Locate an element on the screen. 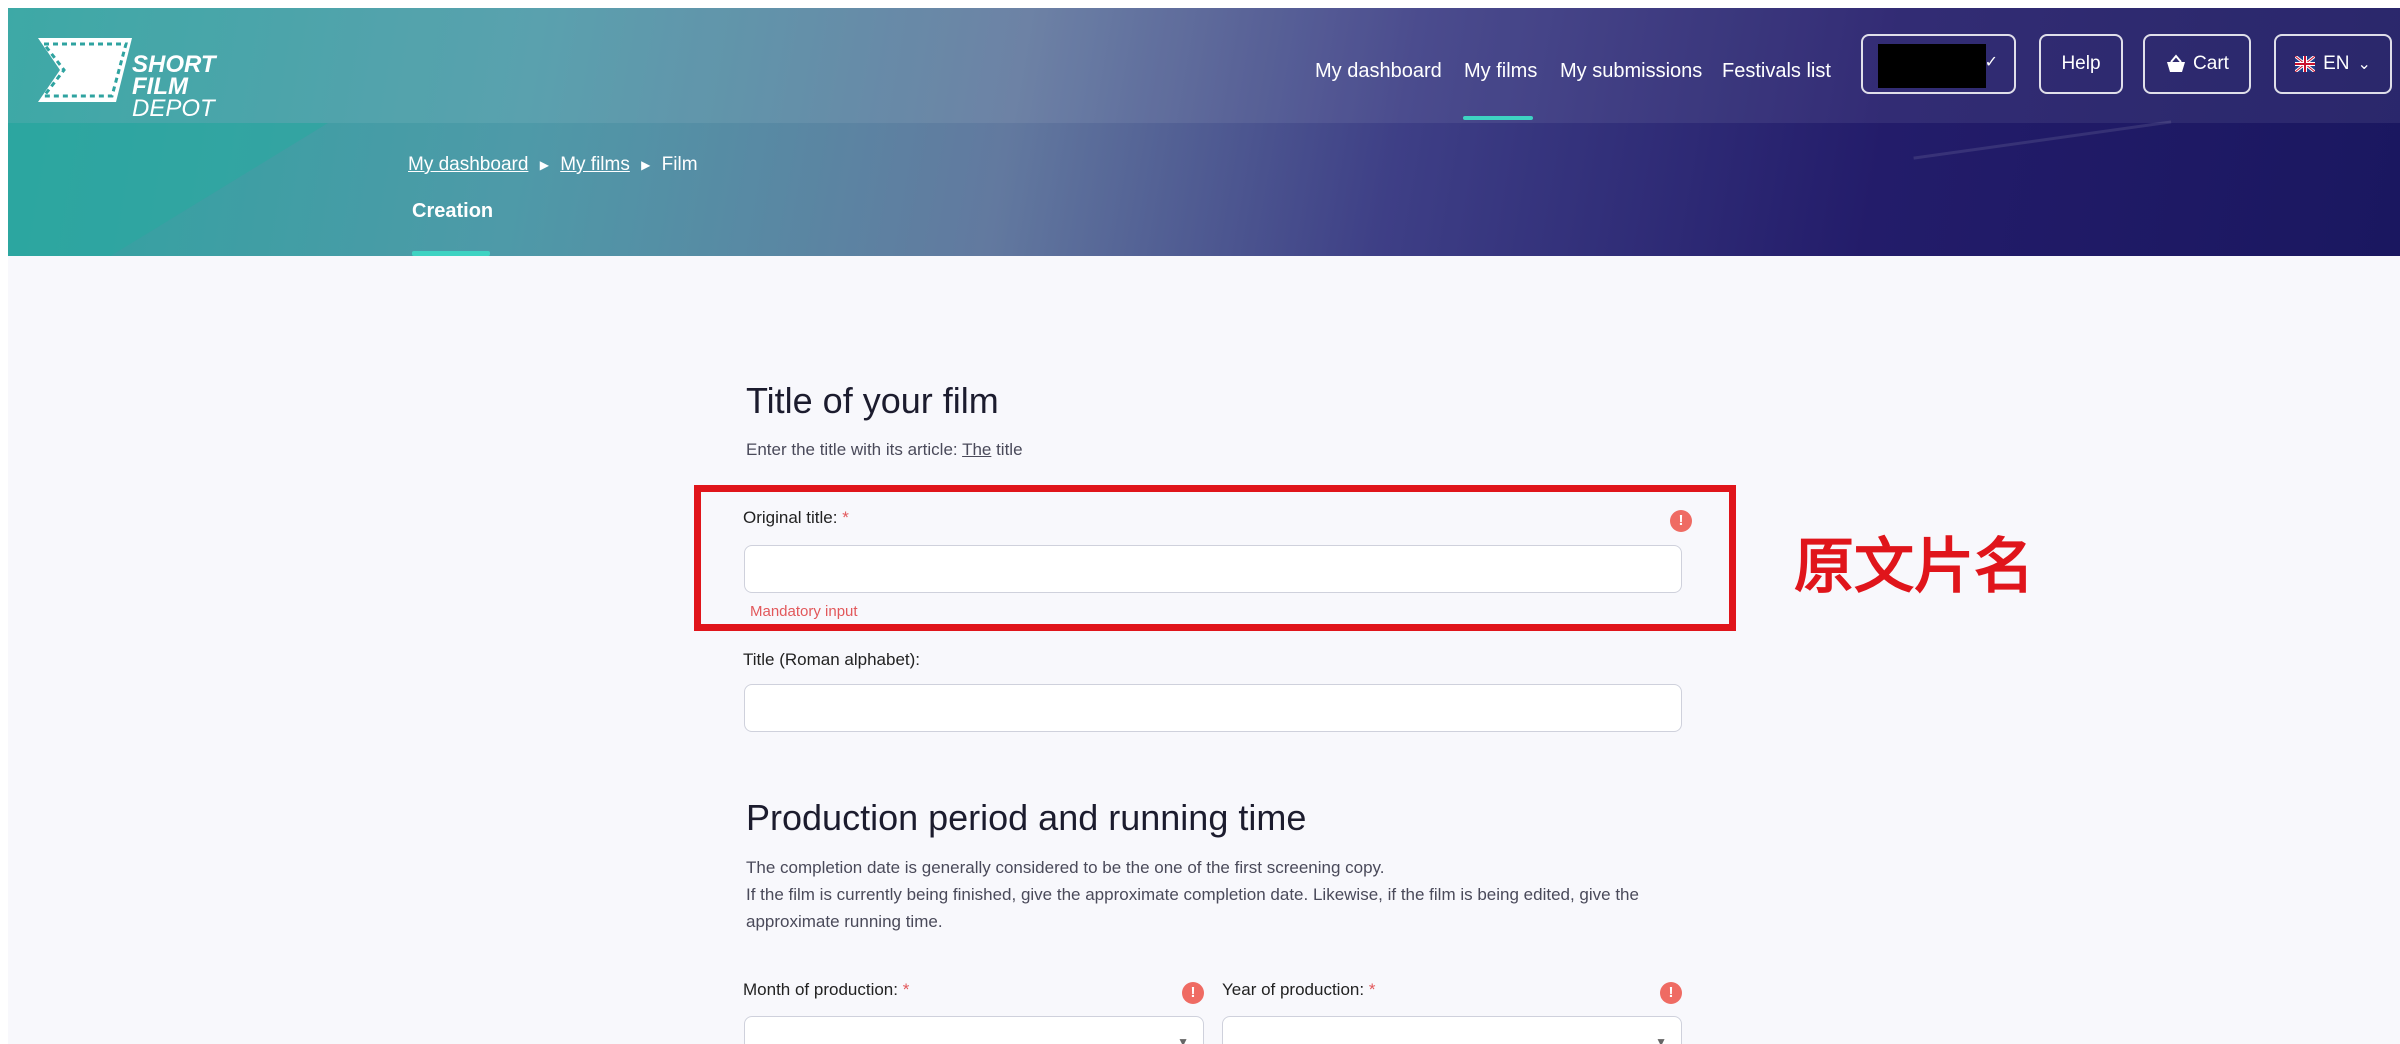 The height and width of the screenshot is (1044, 2400). breadcrumb-current: Film is located at coordinates (679, 164).